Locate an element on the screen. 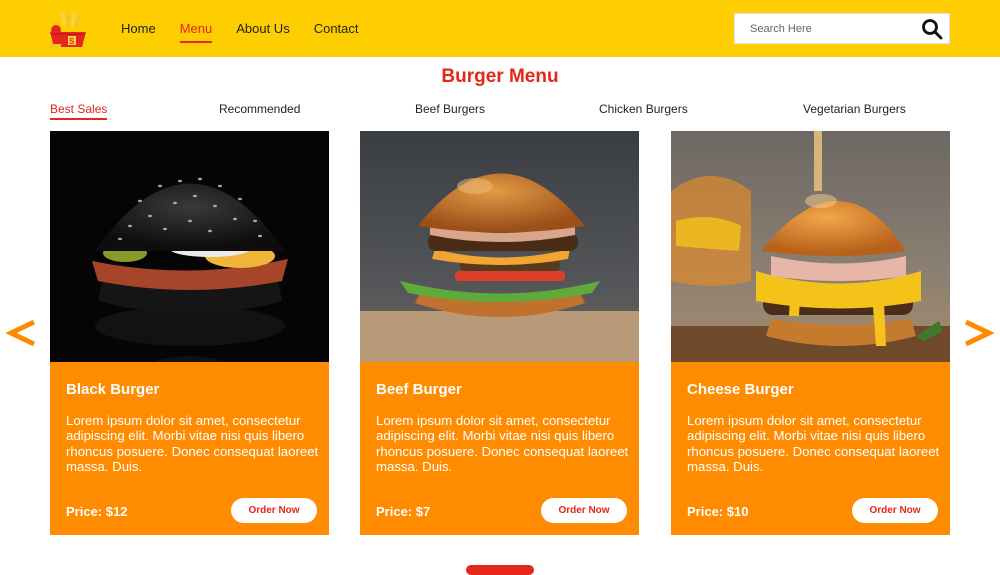 The height and width of the screenshot is (575, 1000). search-box is located at coordinates (842, 28).